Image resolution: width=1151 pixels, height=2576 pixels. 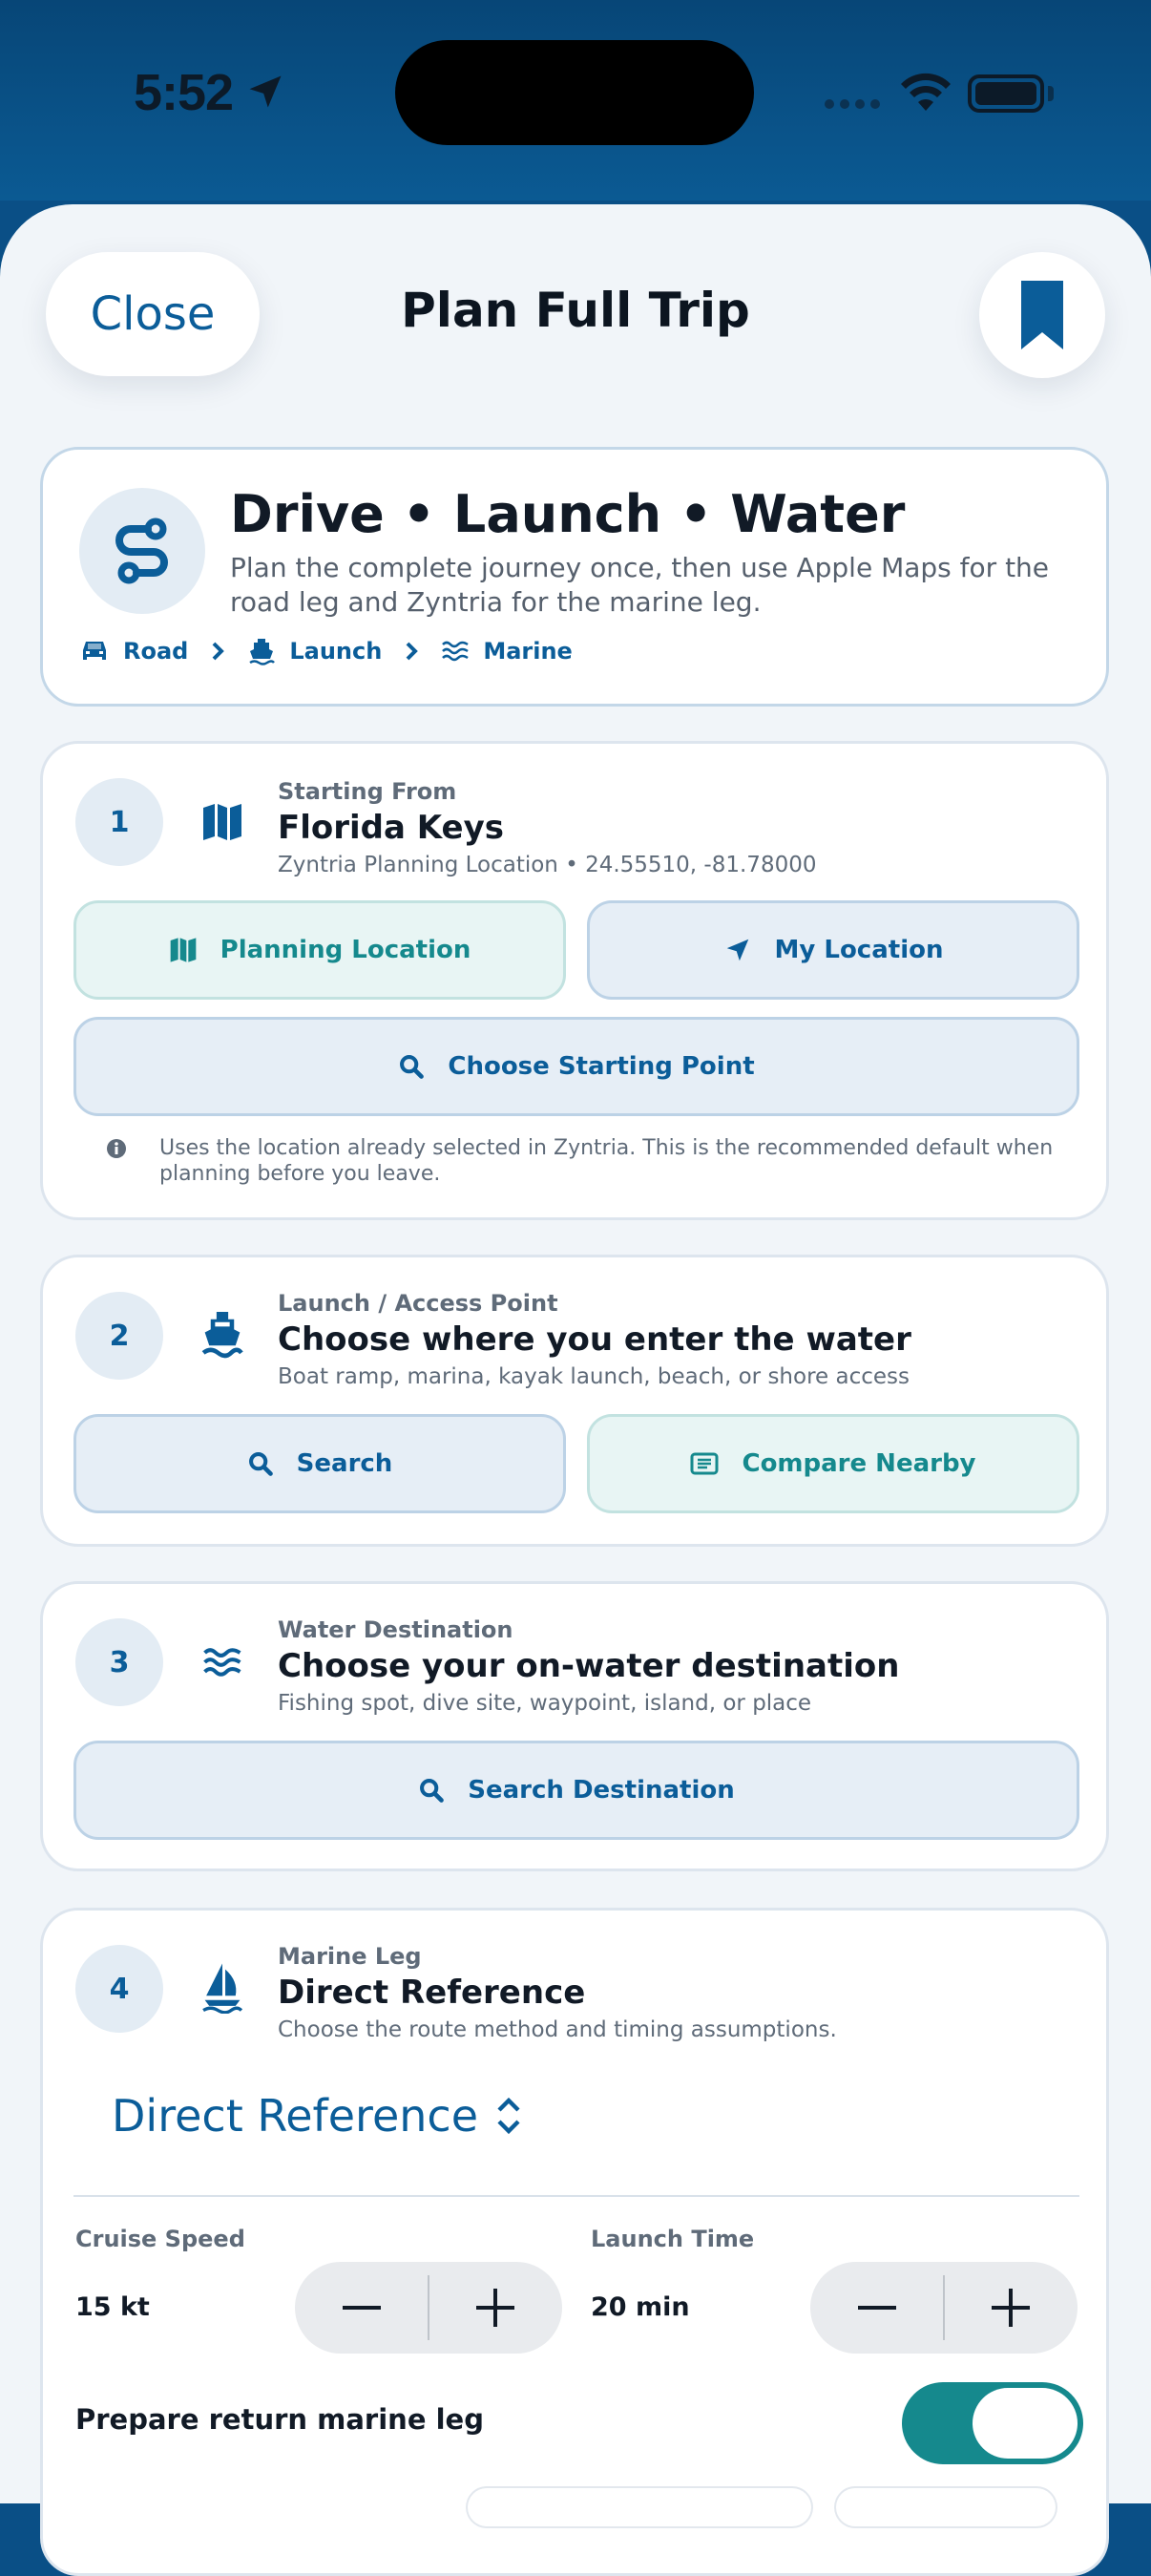 I want to click on return-leg-toggle, so click(x=992, y=2423).